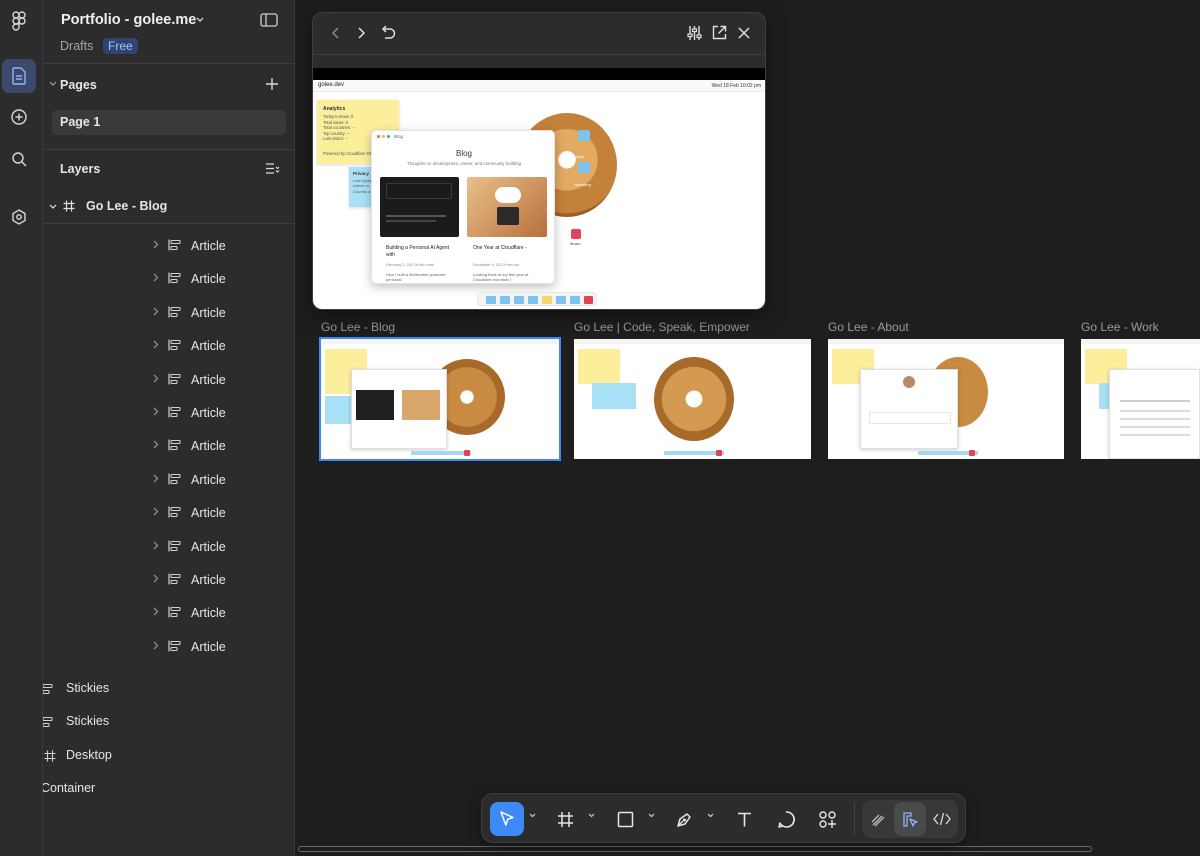 The height and width of the screenshot is (856, 1200). Describe the element at coordinates (868, 327) in the screenshot. I see `frame-title: Go Lee - About` at that location.